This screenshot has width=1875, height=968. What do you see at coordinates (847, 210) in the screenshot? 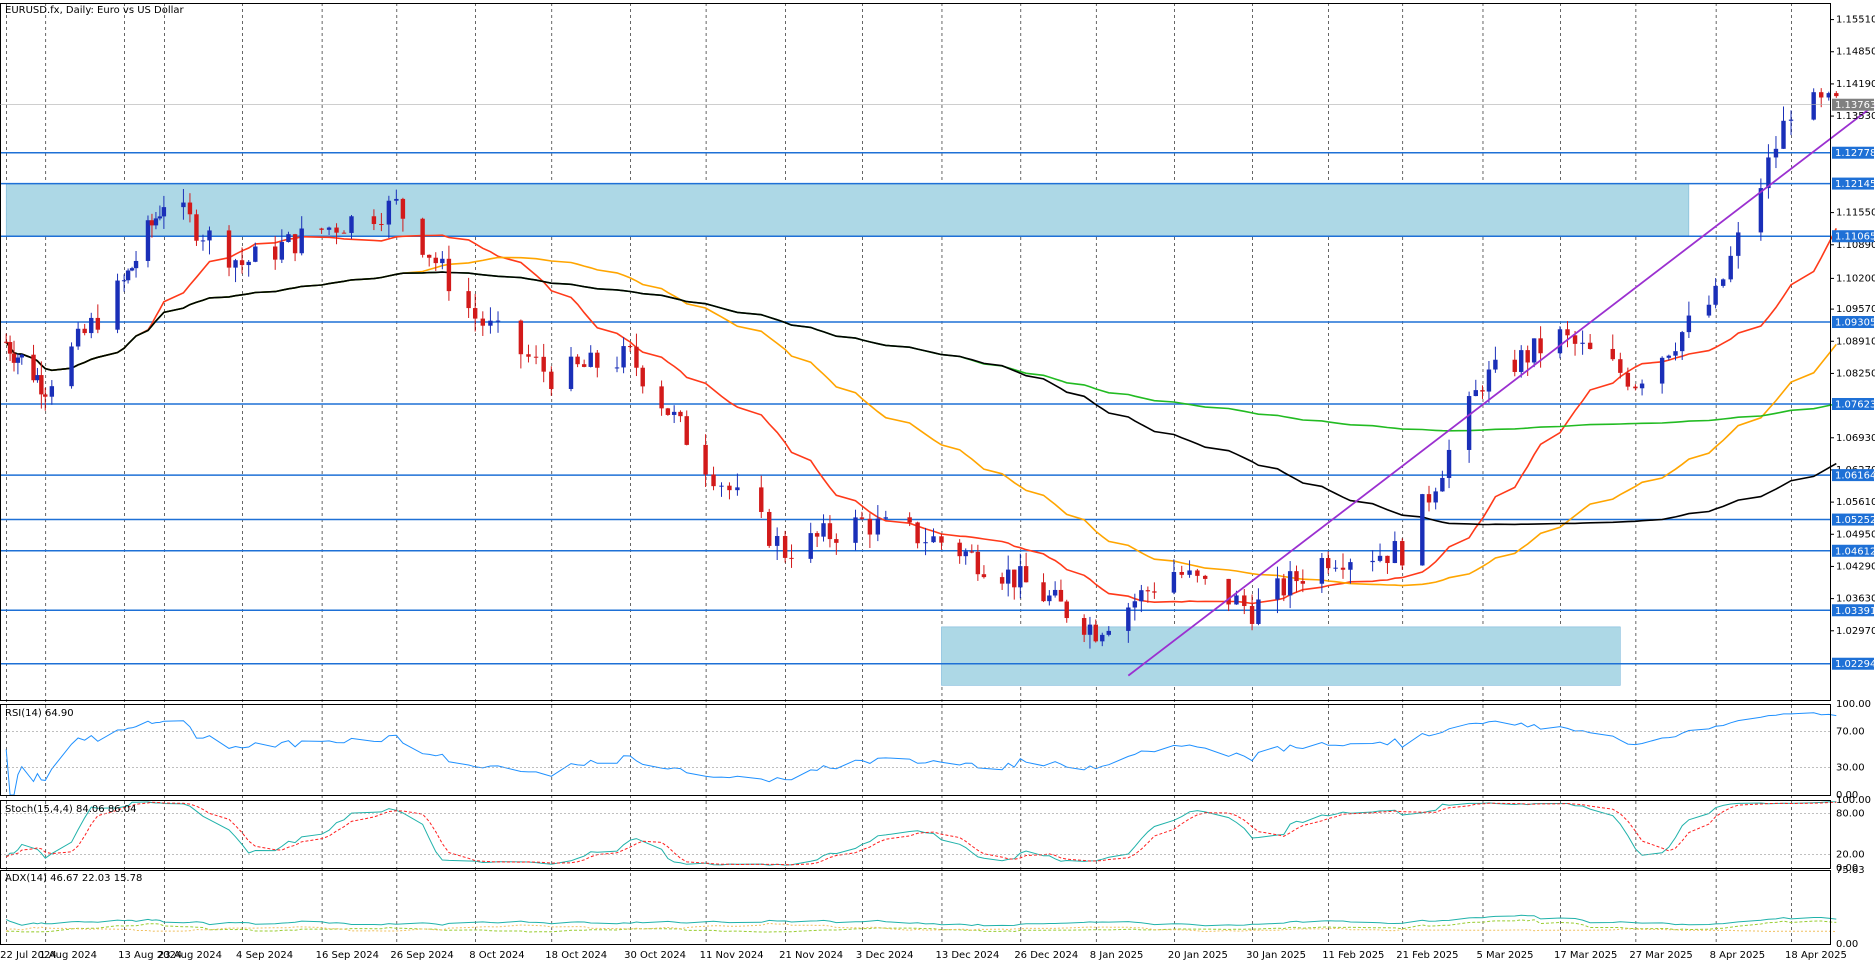
I see `resistance-zone` at bounding box center [847, 210].